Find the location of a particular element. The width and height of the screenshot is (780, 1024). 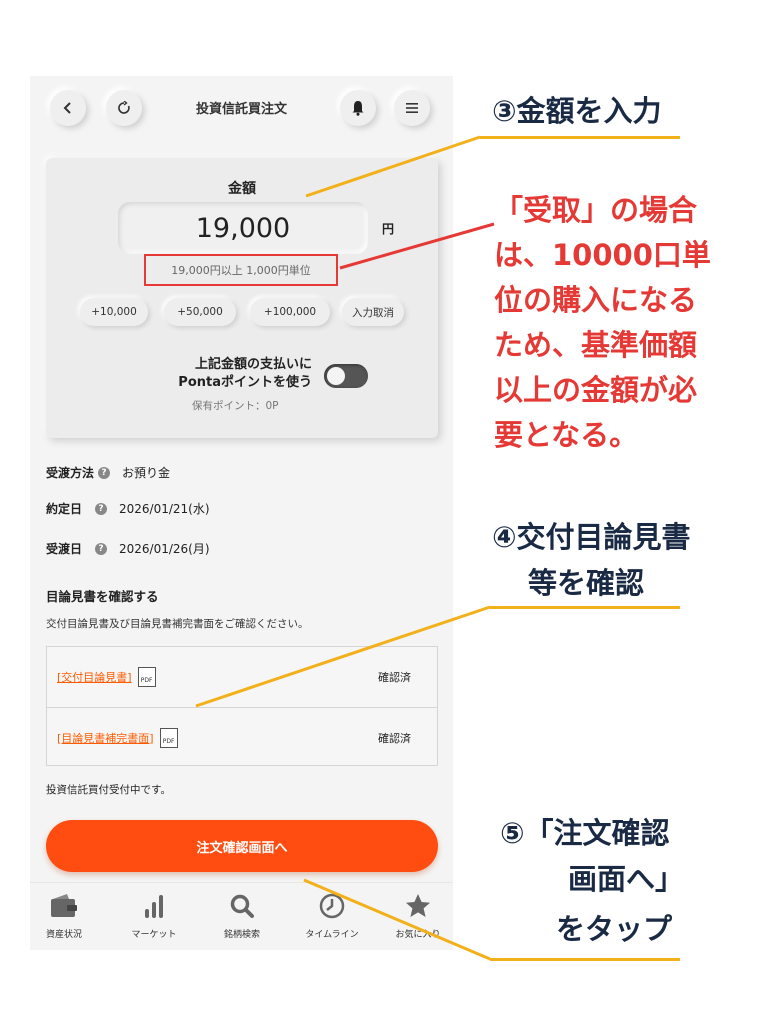

menu-button is located at coordinates (412, 108).